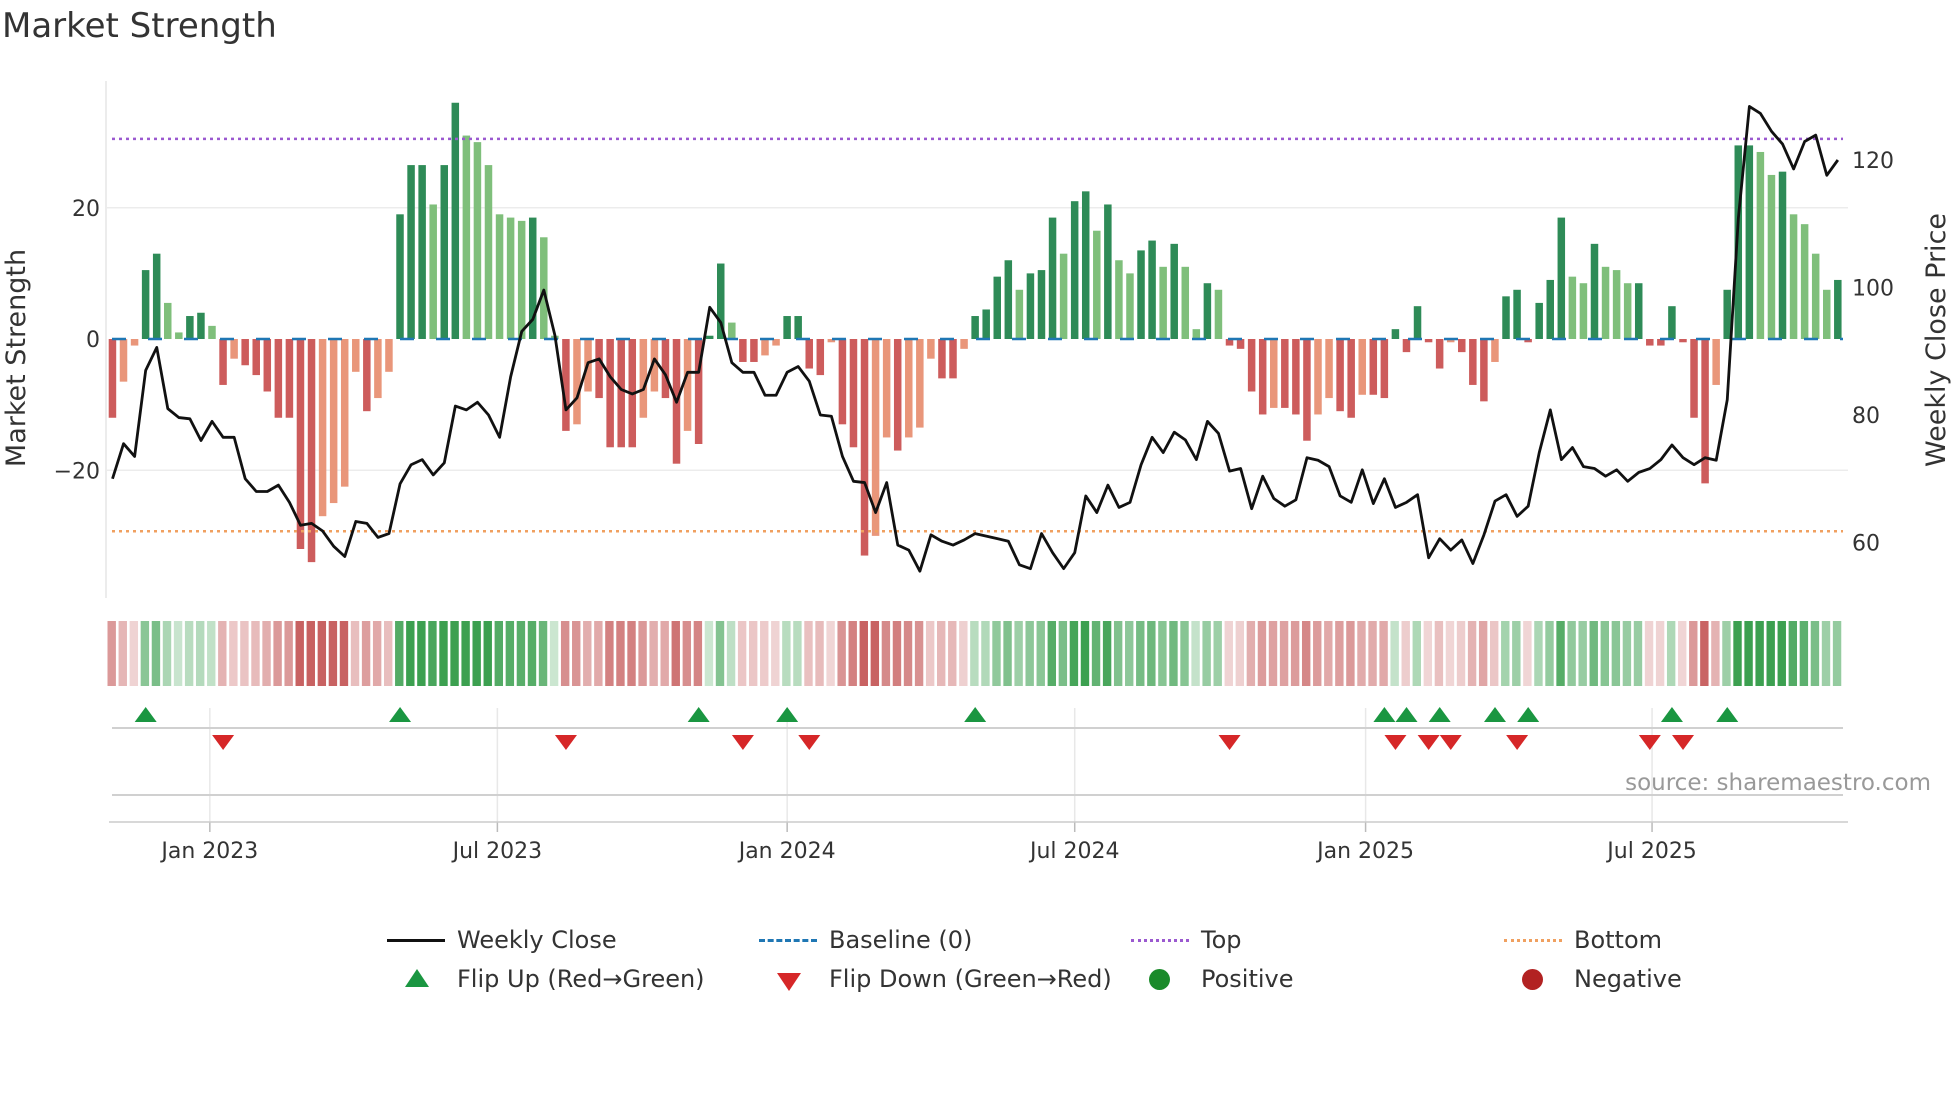 The height and width of the screenshot is (1102, 1960). Describe the element at coordinates (1628, 979) in the screenshot. I see `legend-label: Negative` at that location.